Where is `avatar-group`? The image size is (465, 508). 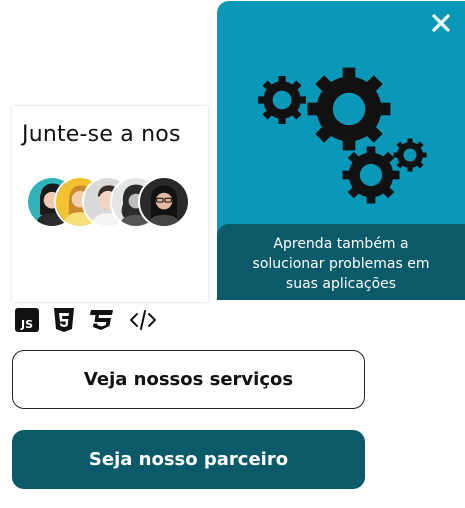 avatar-group is located at coordinates (111, 204).